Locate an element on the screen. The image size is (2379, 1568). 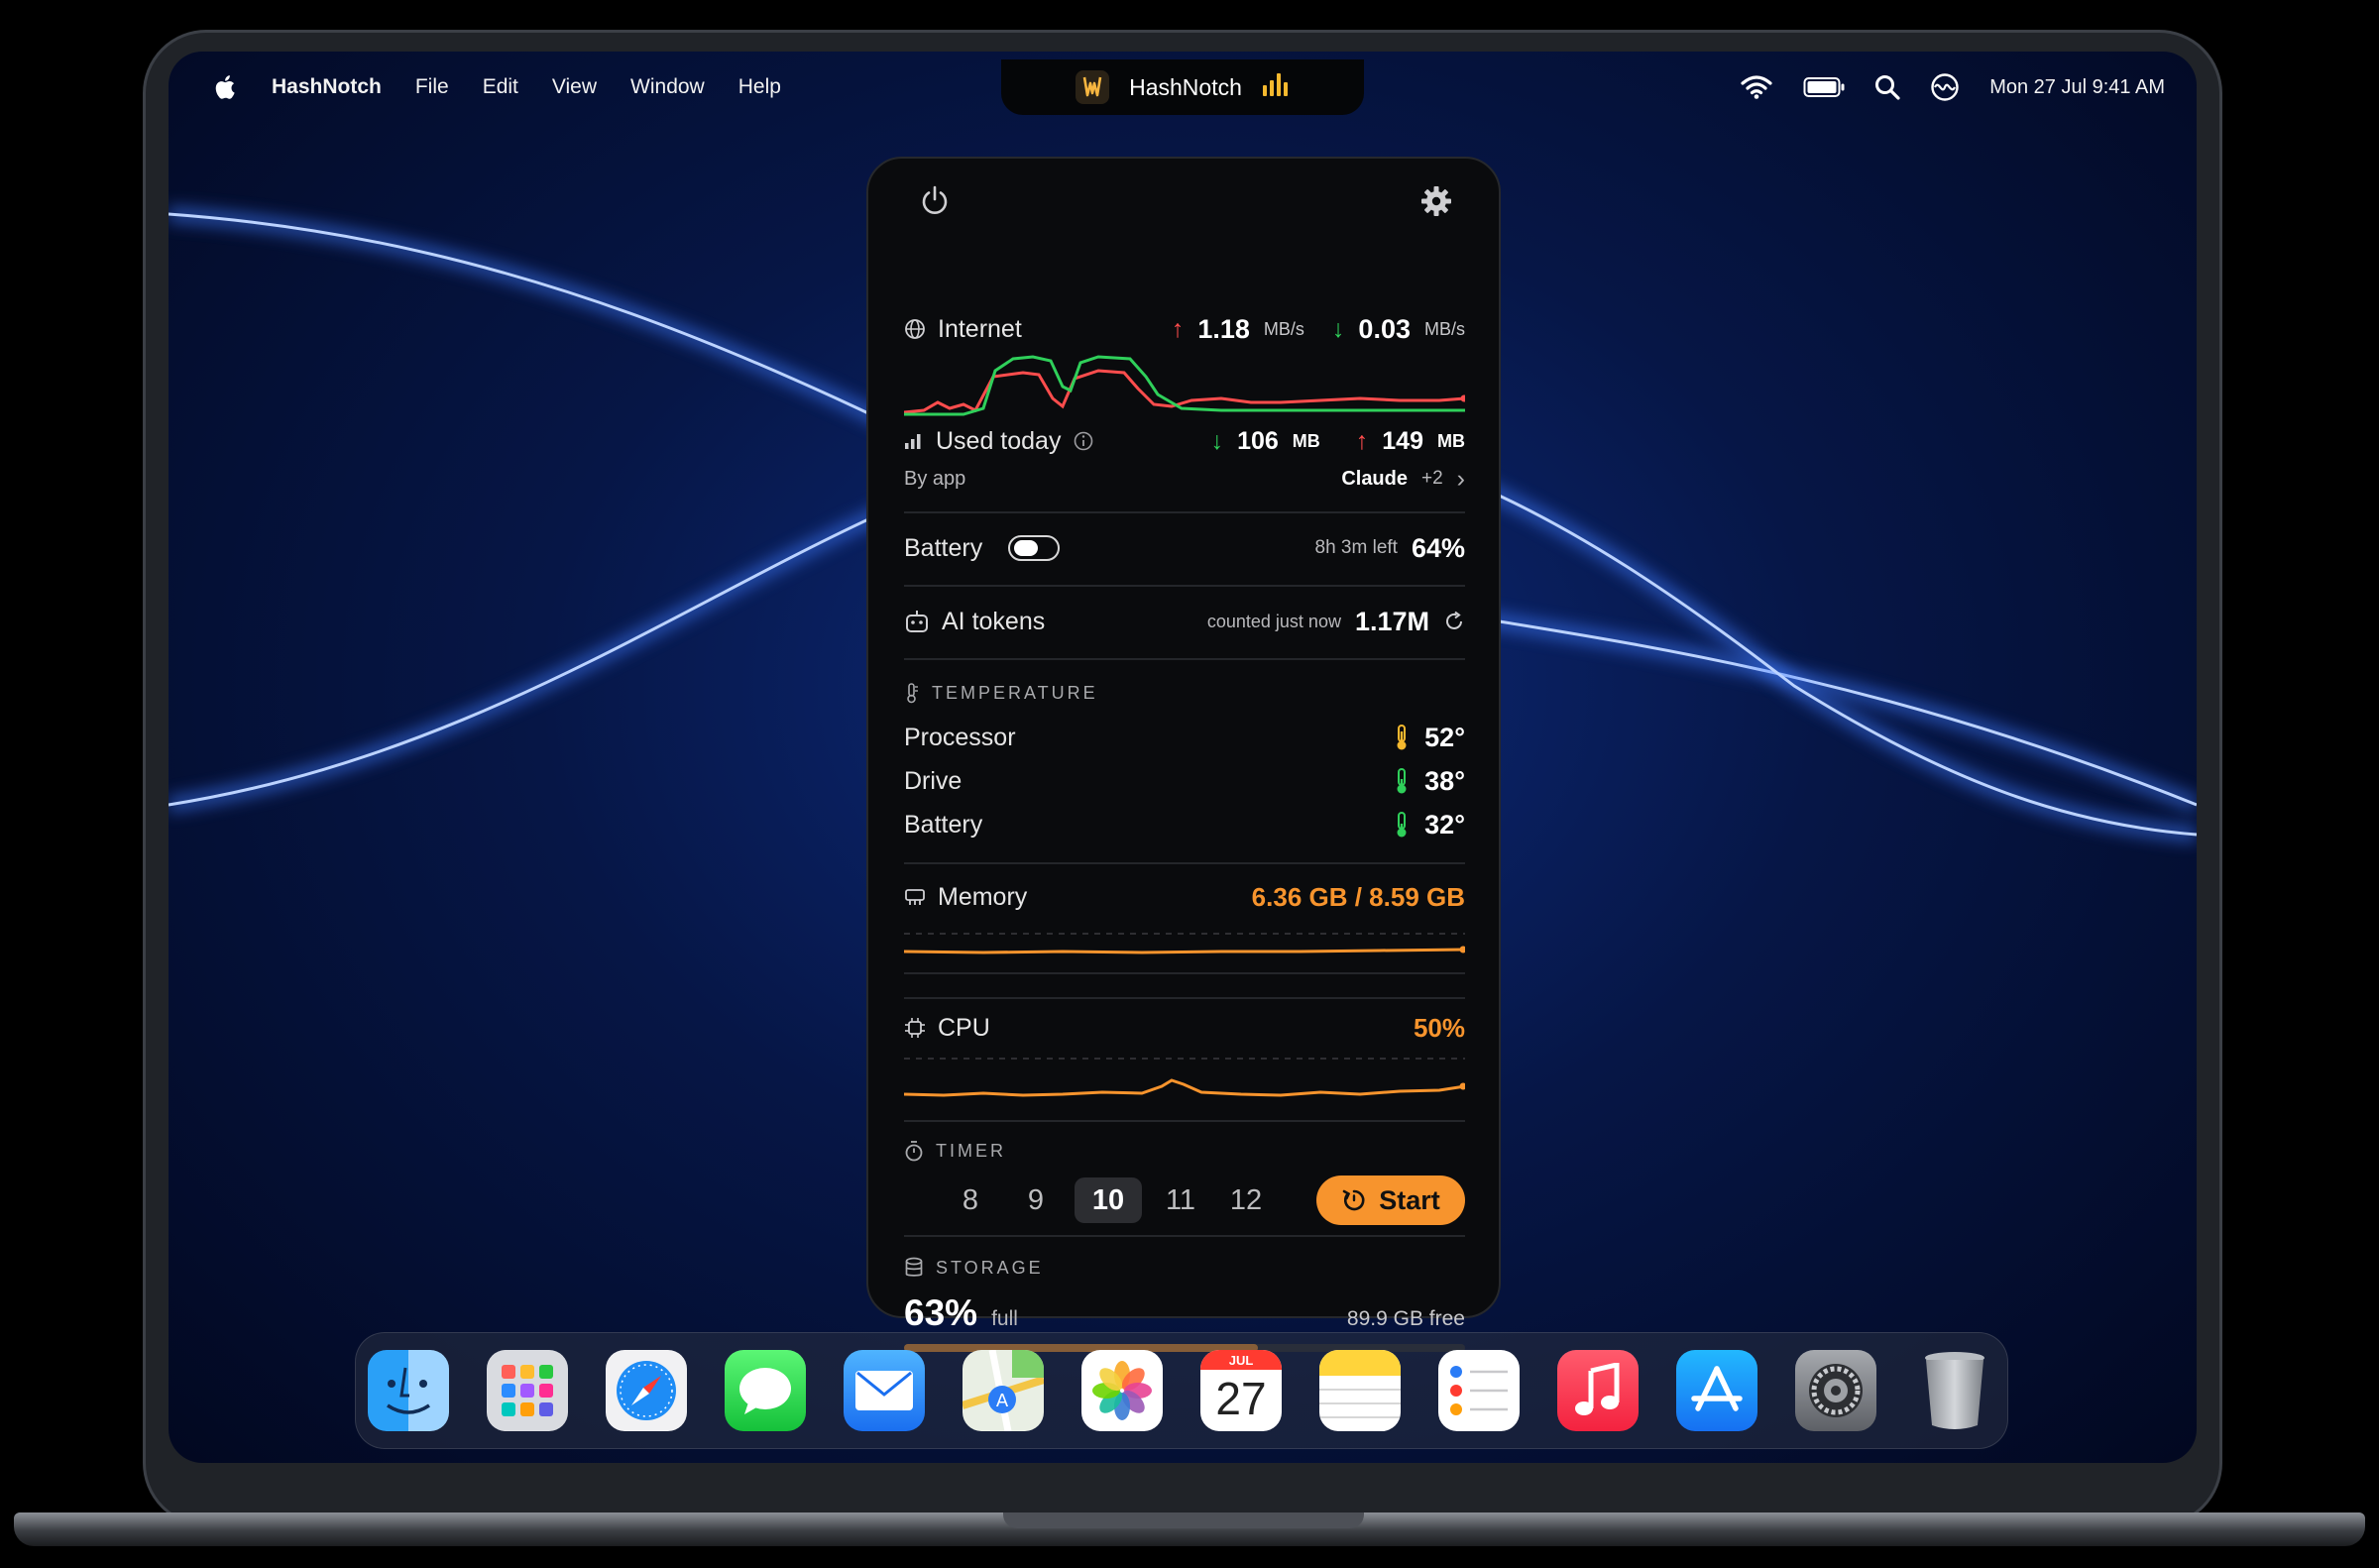
ai-tokens-status: counted just now is located at coordinates (1273, 621).